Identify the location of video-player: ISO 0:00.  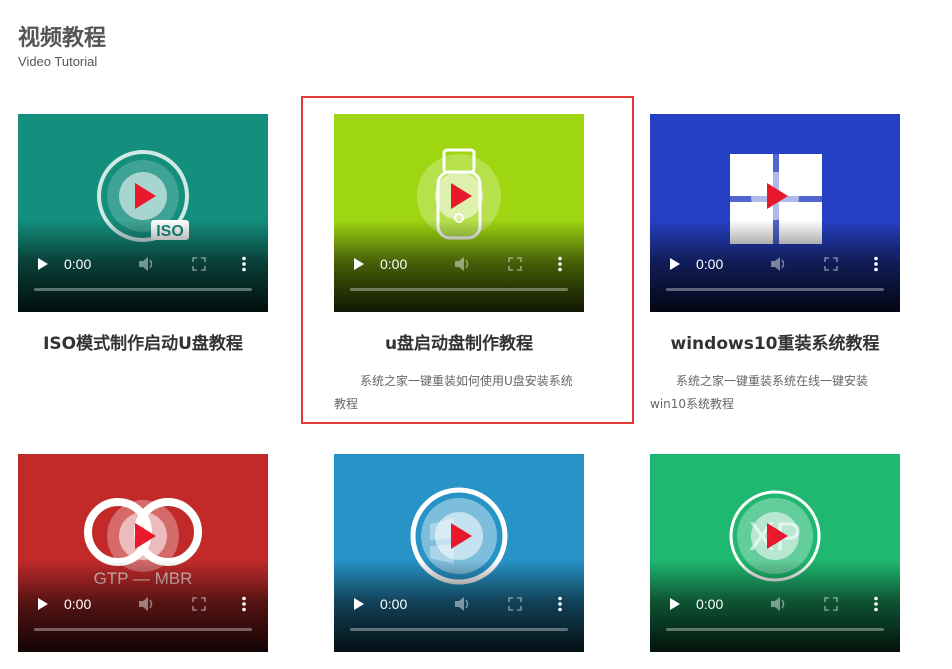
(143, 213).